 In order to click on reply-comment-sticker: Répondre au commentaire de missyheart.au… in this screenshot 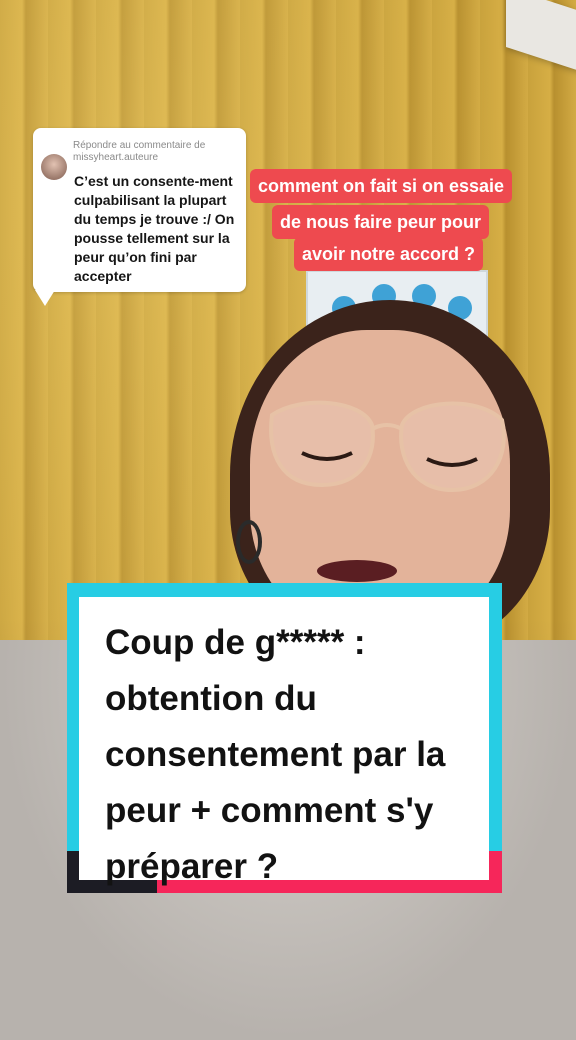, I will do `click(139, 217)`.